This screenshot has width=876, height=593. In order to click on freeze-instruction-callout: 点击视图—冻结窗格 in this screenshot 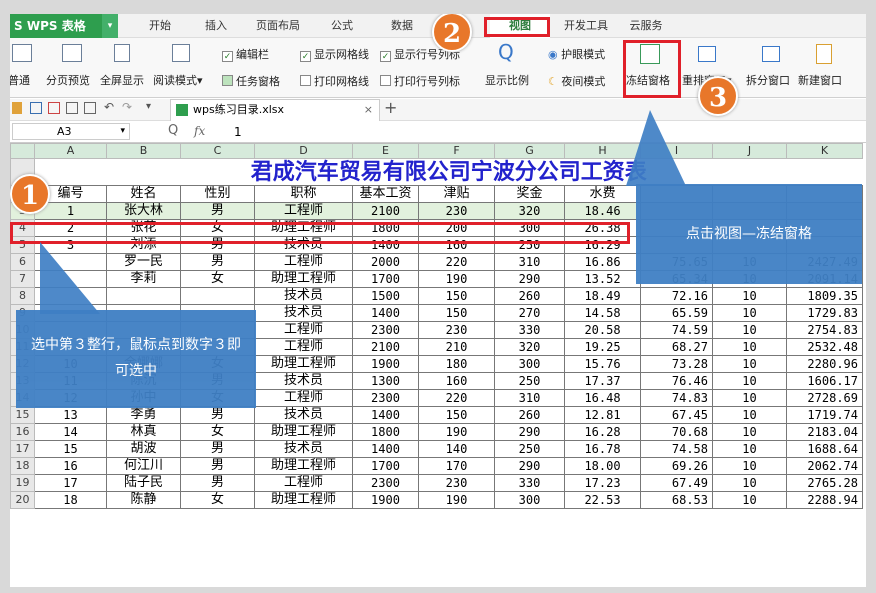, I will do `click(749, 234)`.